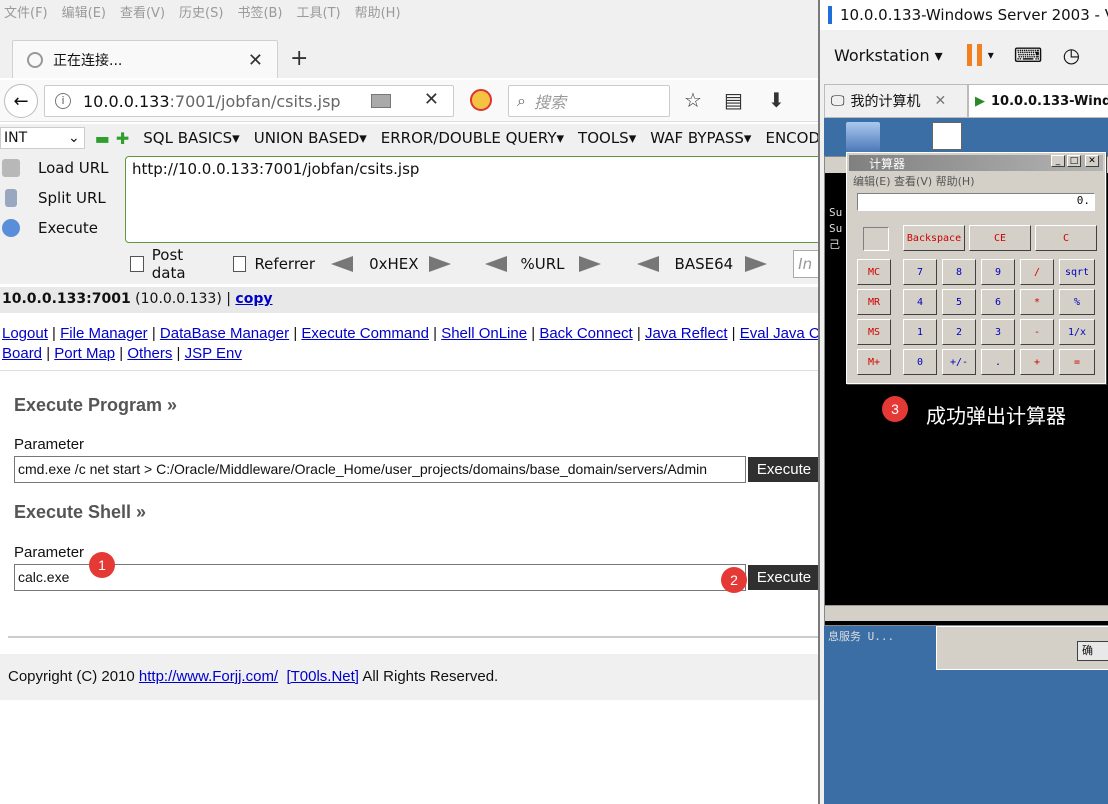 The image size is (1108, 804). I want to click on shell-parameter-input: calc.exe, so click(380, 577).